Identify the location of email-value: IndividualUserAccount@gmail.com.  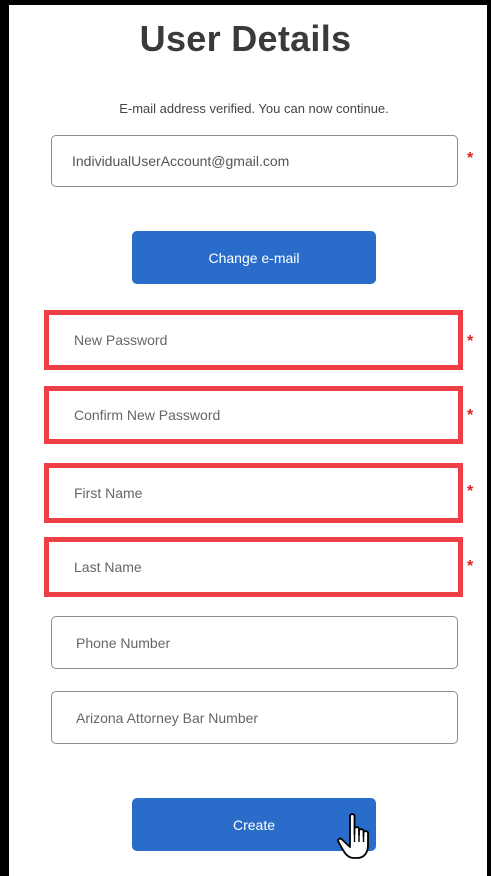
(181, 161).